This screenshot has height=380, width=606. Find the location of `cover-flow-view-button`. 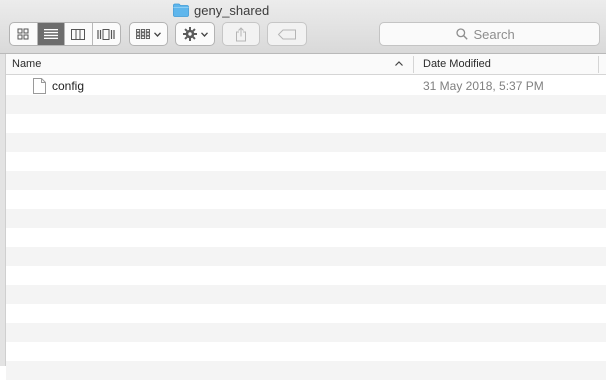

cover-flow-view-button is located at coordinates (106, 34).